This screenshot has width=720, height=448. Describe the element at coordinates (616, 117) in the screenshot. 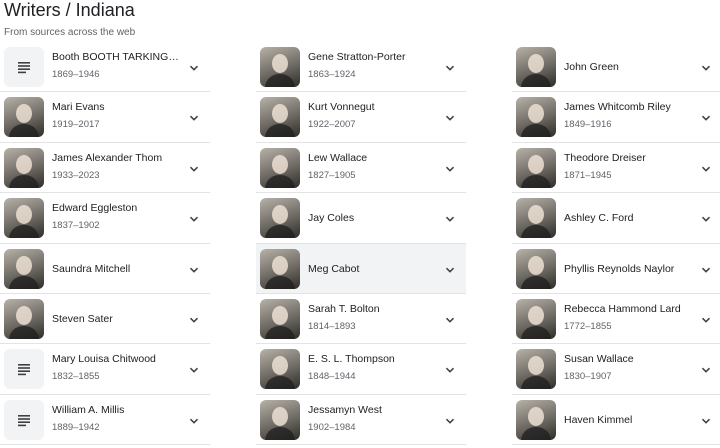

I see `writer-item-james-whitcomb-riley: James Whitcomb Riley 1849–1916` at that location.